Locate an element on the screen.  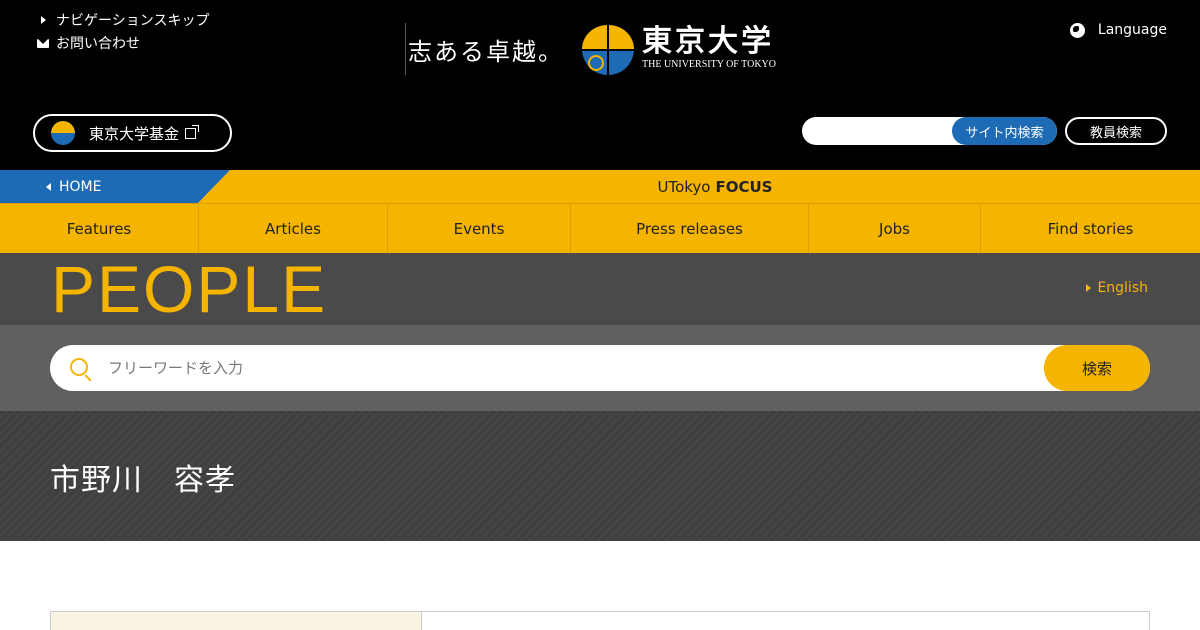
profile-card-right is located at coordinates (785, 620).